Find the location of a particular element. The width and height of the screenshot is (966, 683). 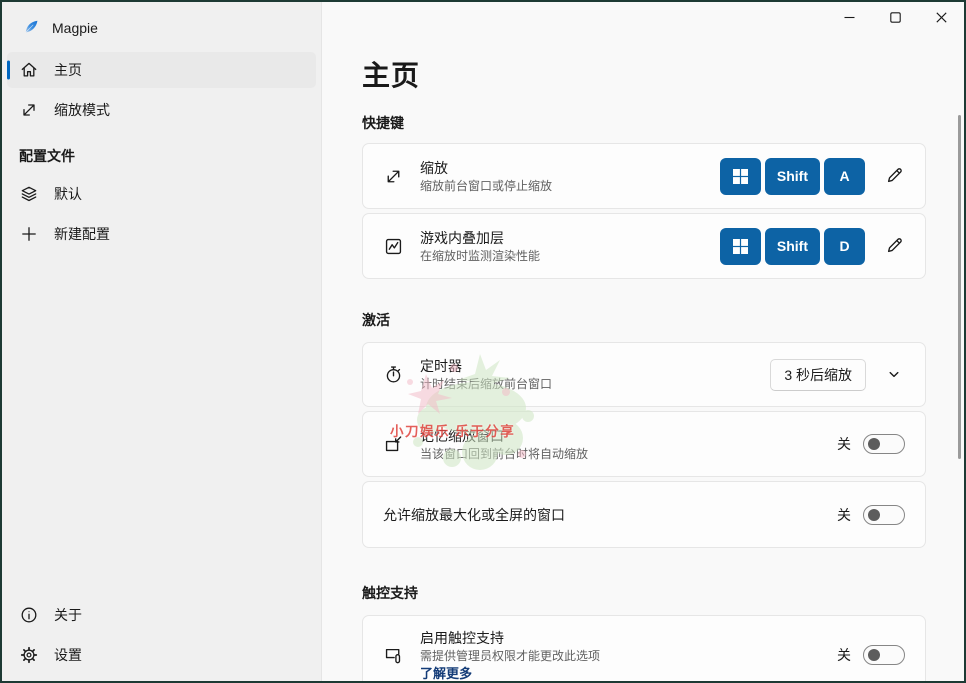

minimize-icon is located at coordinates (849, 18).